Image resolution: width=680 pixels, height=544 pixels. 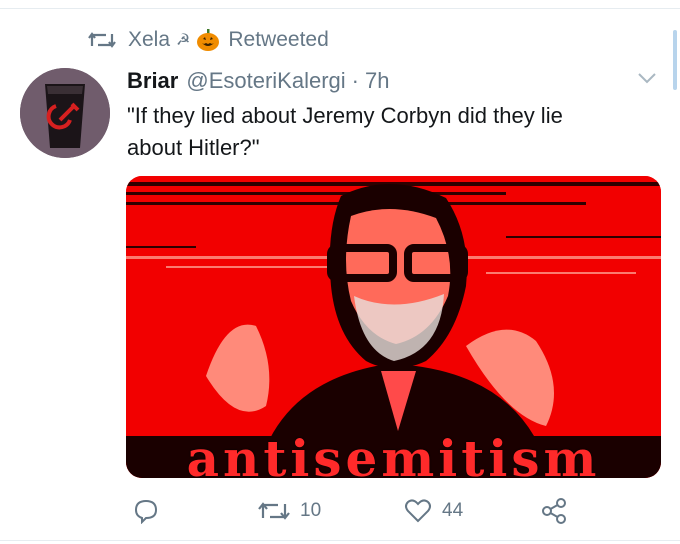 I want to click on share-icon, so click(x=554, y=511).